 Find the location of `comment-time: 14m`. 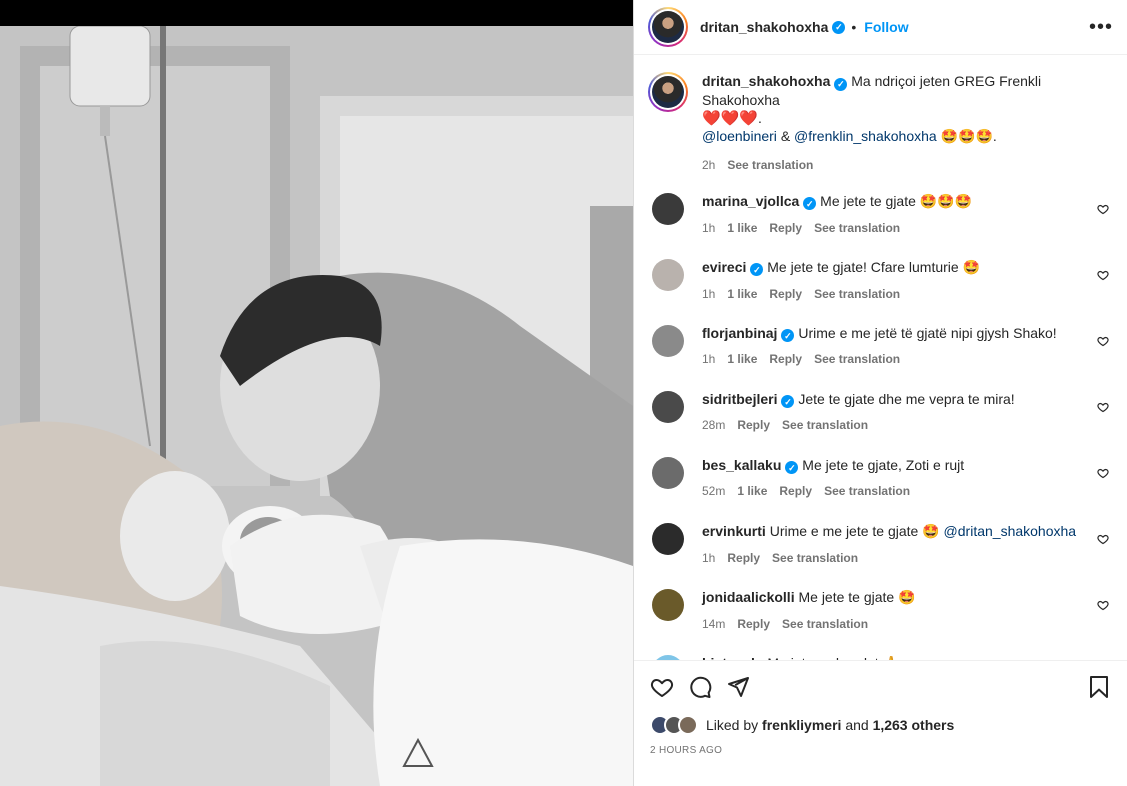

comment-time: 14m is located at coordinates (714, 623).